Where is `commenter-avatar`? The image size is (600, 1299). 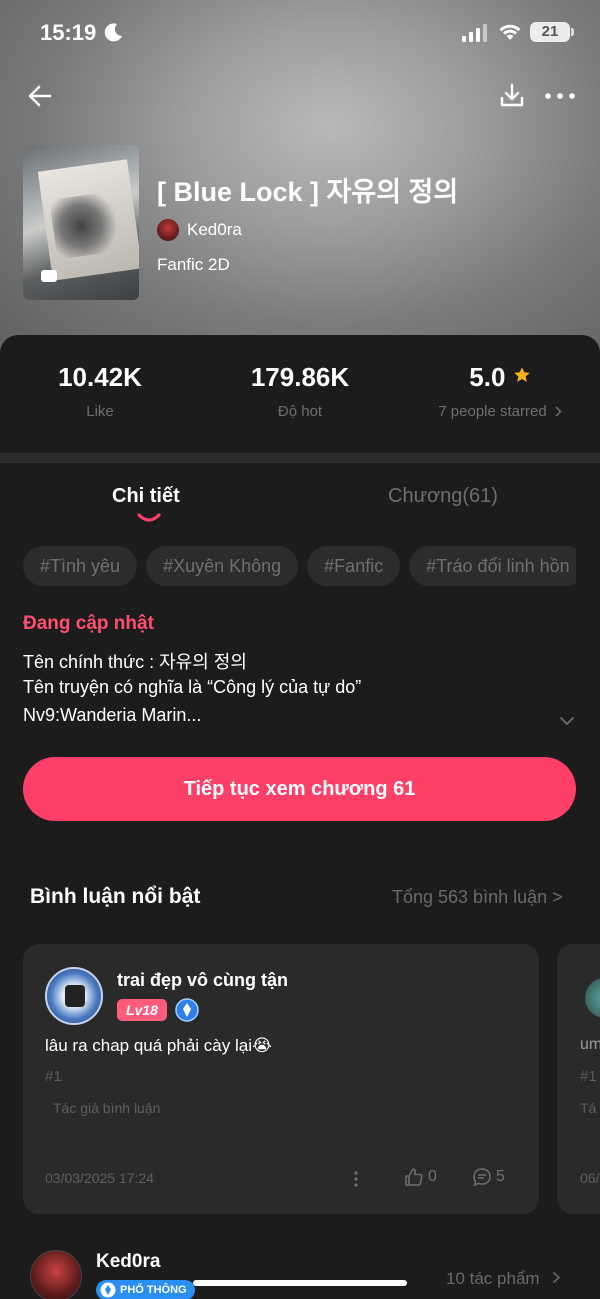
commenter-avatar is located at coordinates (74, 996).